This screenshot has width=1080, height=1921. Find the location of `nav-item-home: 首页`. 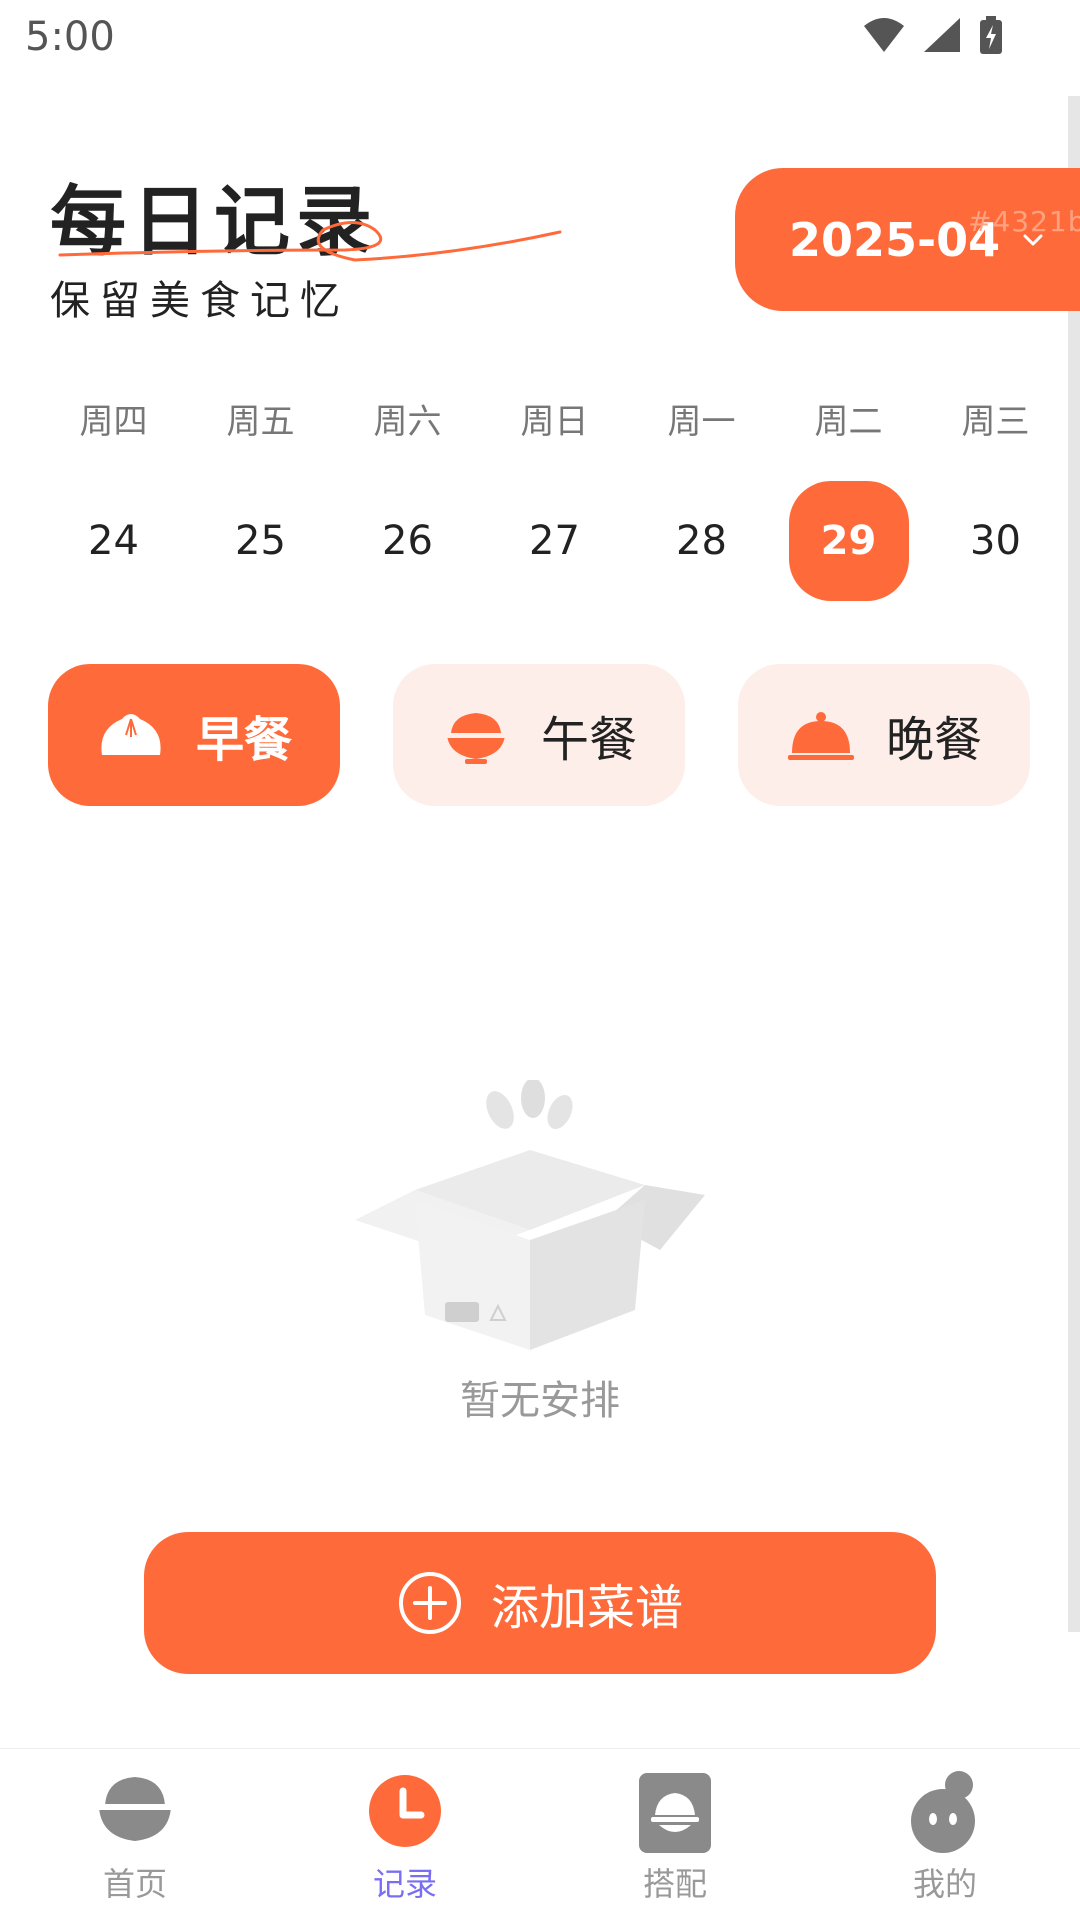

nav-item-home: 首页 is located at coordinates (135, 1837).